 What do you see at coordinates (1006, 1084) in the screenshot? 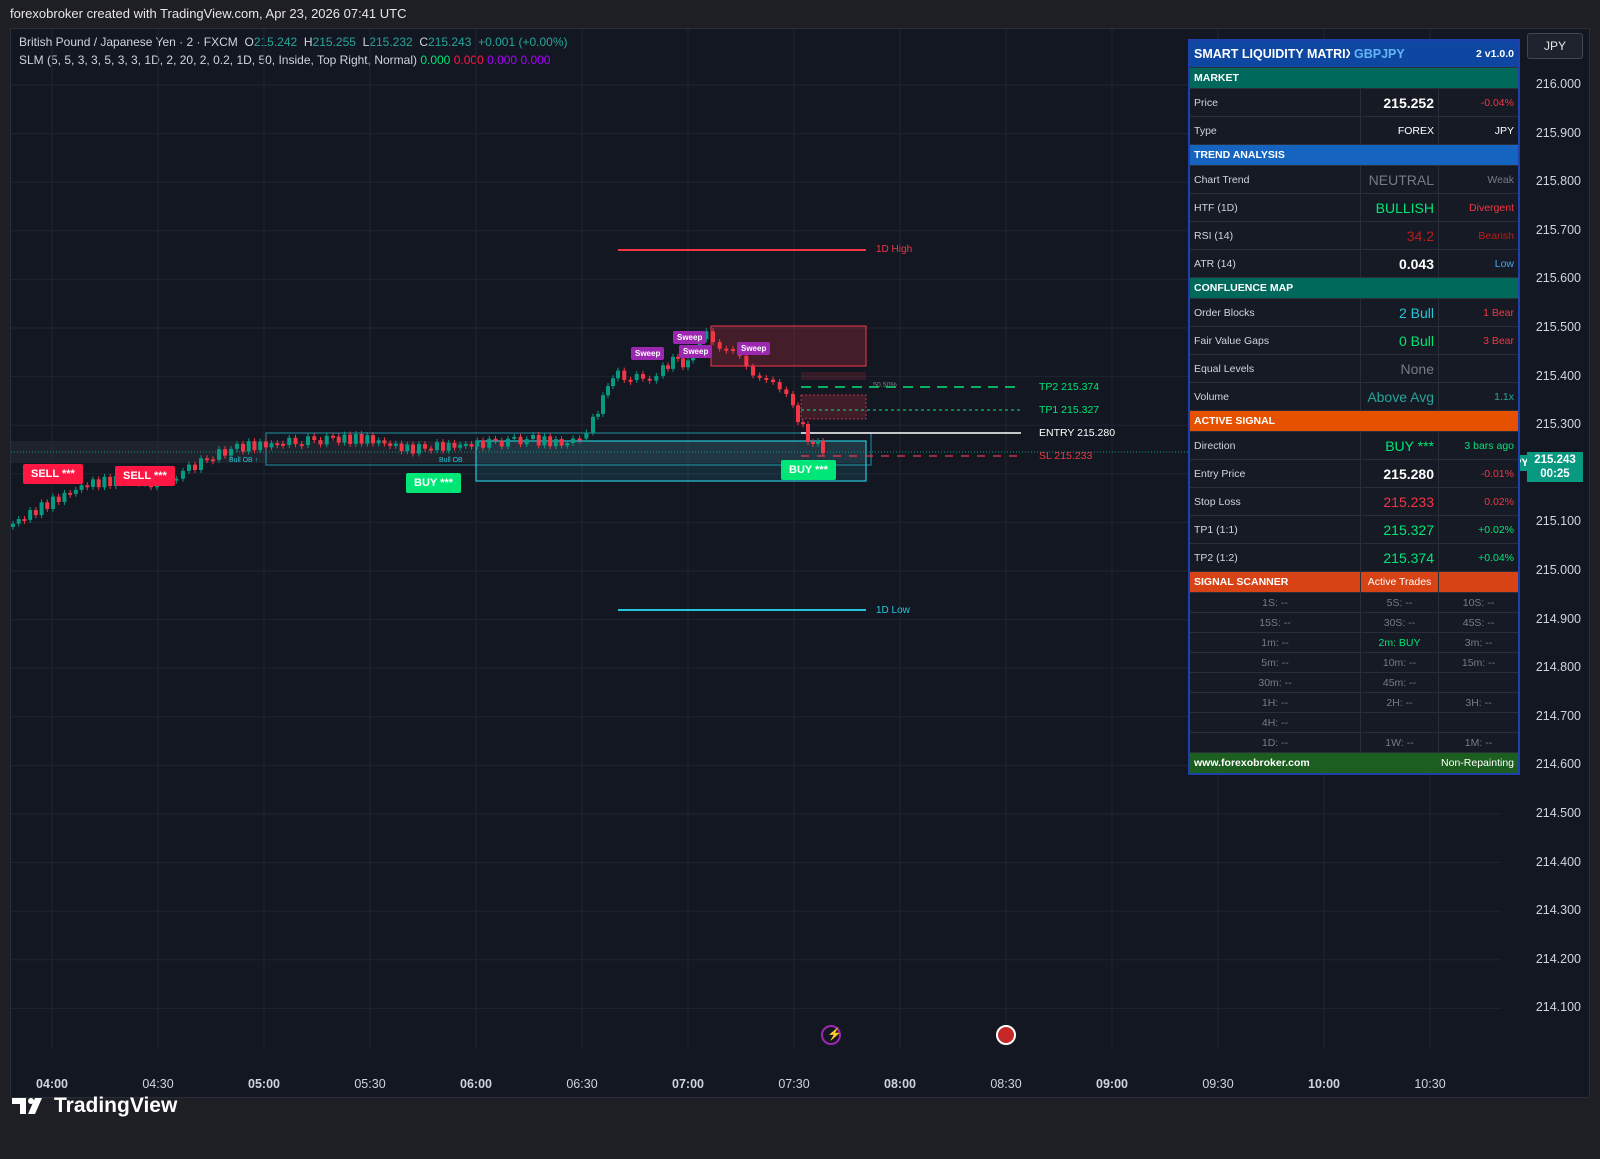
I see `time-axis-label: 08:30` at bounding box center [1006, 1084].